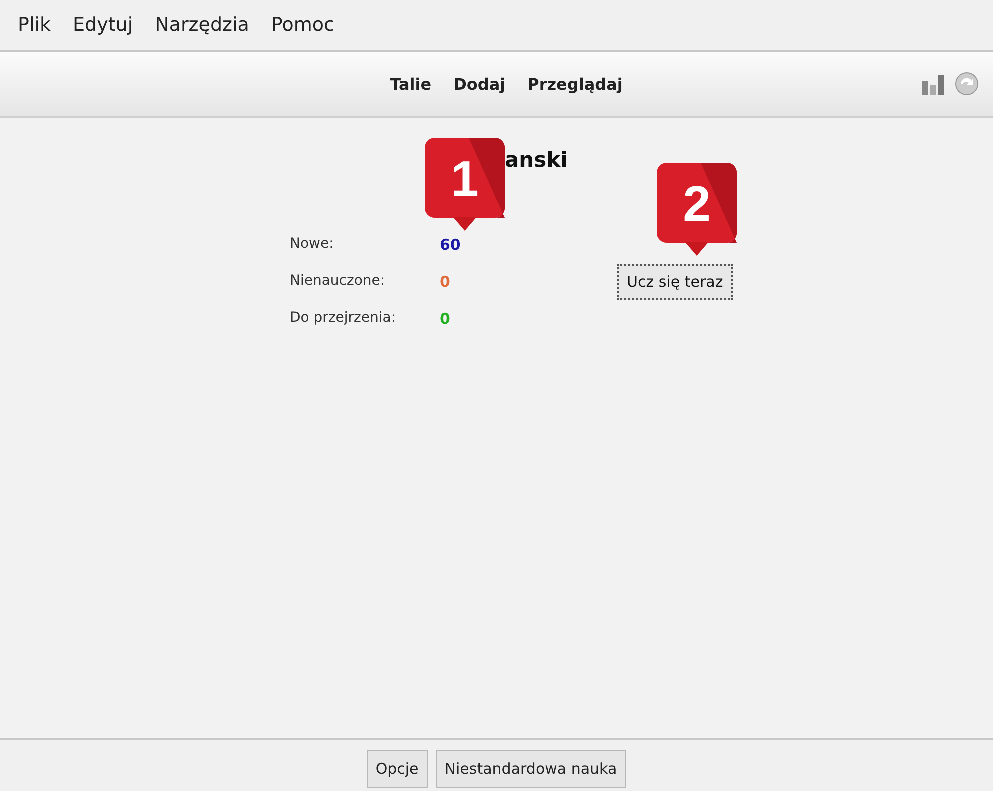 The image size is (993, 791). I want to click on stat-label: Nienauczone:, so click(338, 282).